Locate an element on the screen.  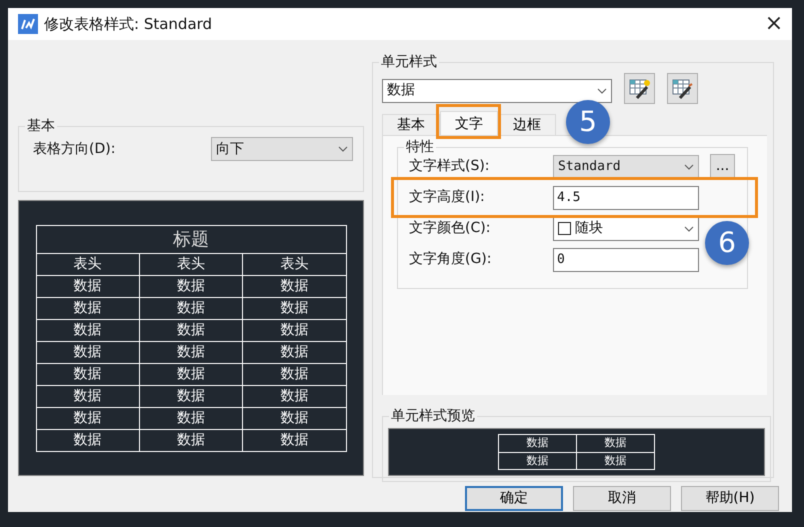
manage-styles-button is located at coordinates (682, 88).